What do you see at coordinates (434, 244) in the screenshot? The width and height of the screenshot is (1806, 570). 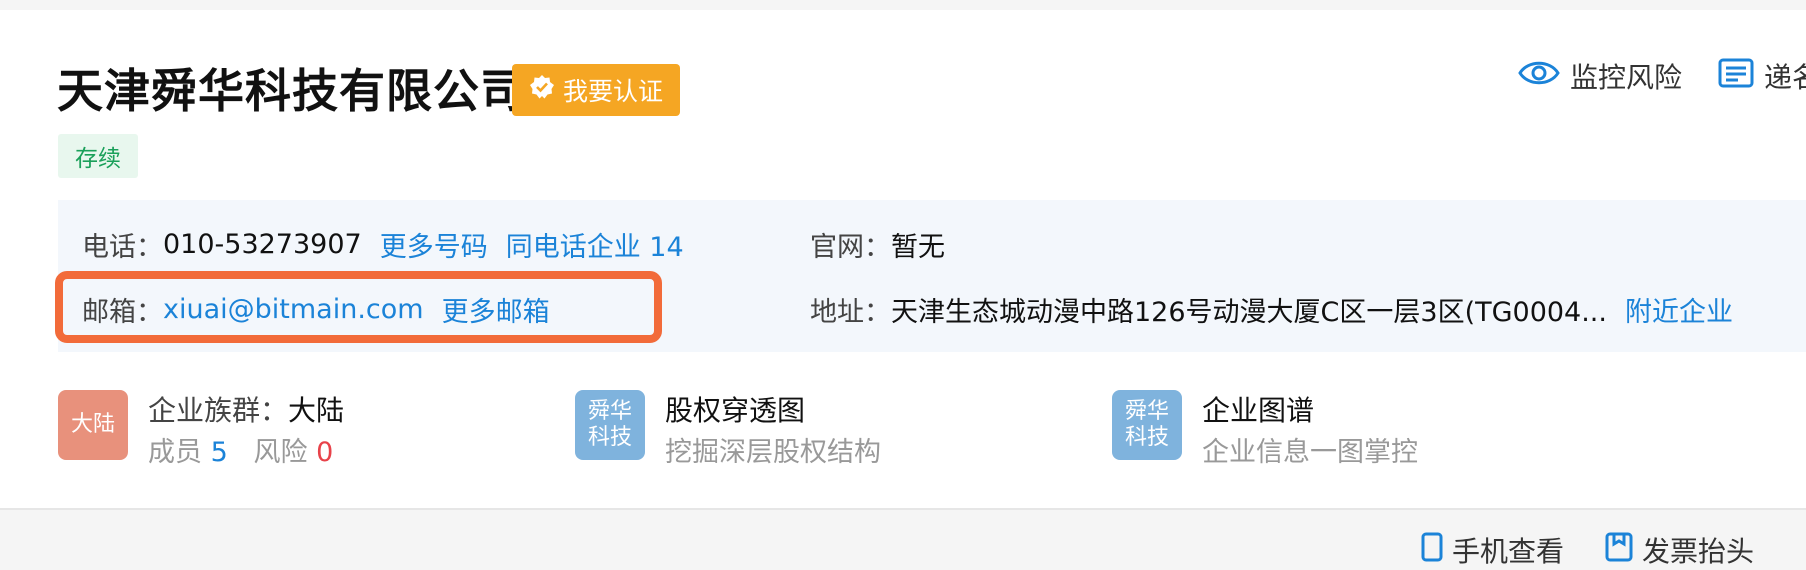 I see `more-numbers-link: 更多号码` at bounding box center [434, 244].